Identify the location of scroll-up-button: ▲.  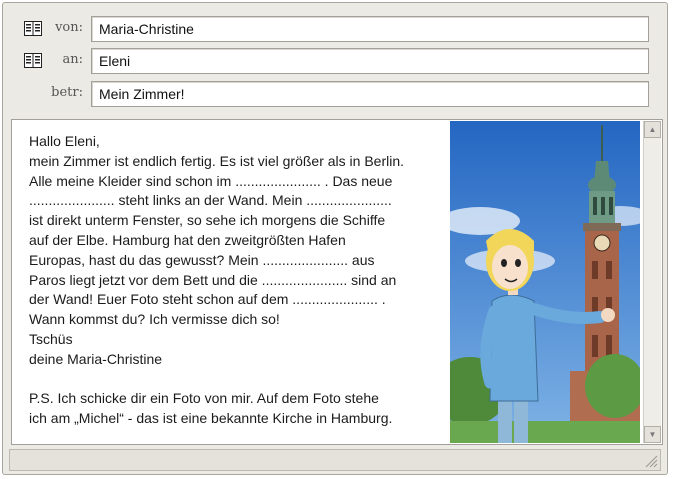
(652, 129).